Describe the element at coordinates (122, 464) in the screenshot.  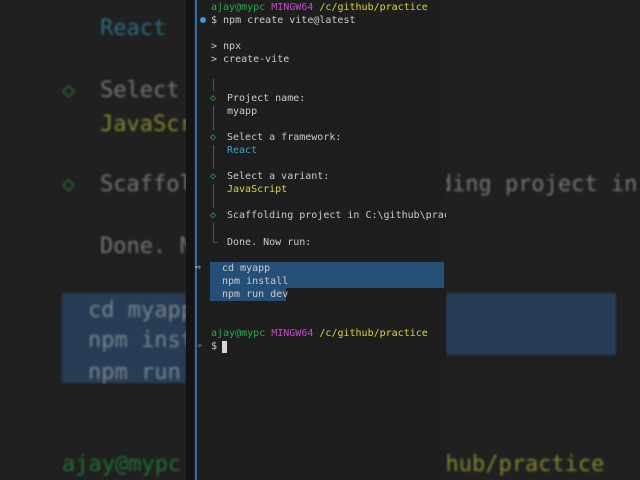
I see `bg-text: ajay@mypc` at that location.